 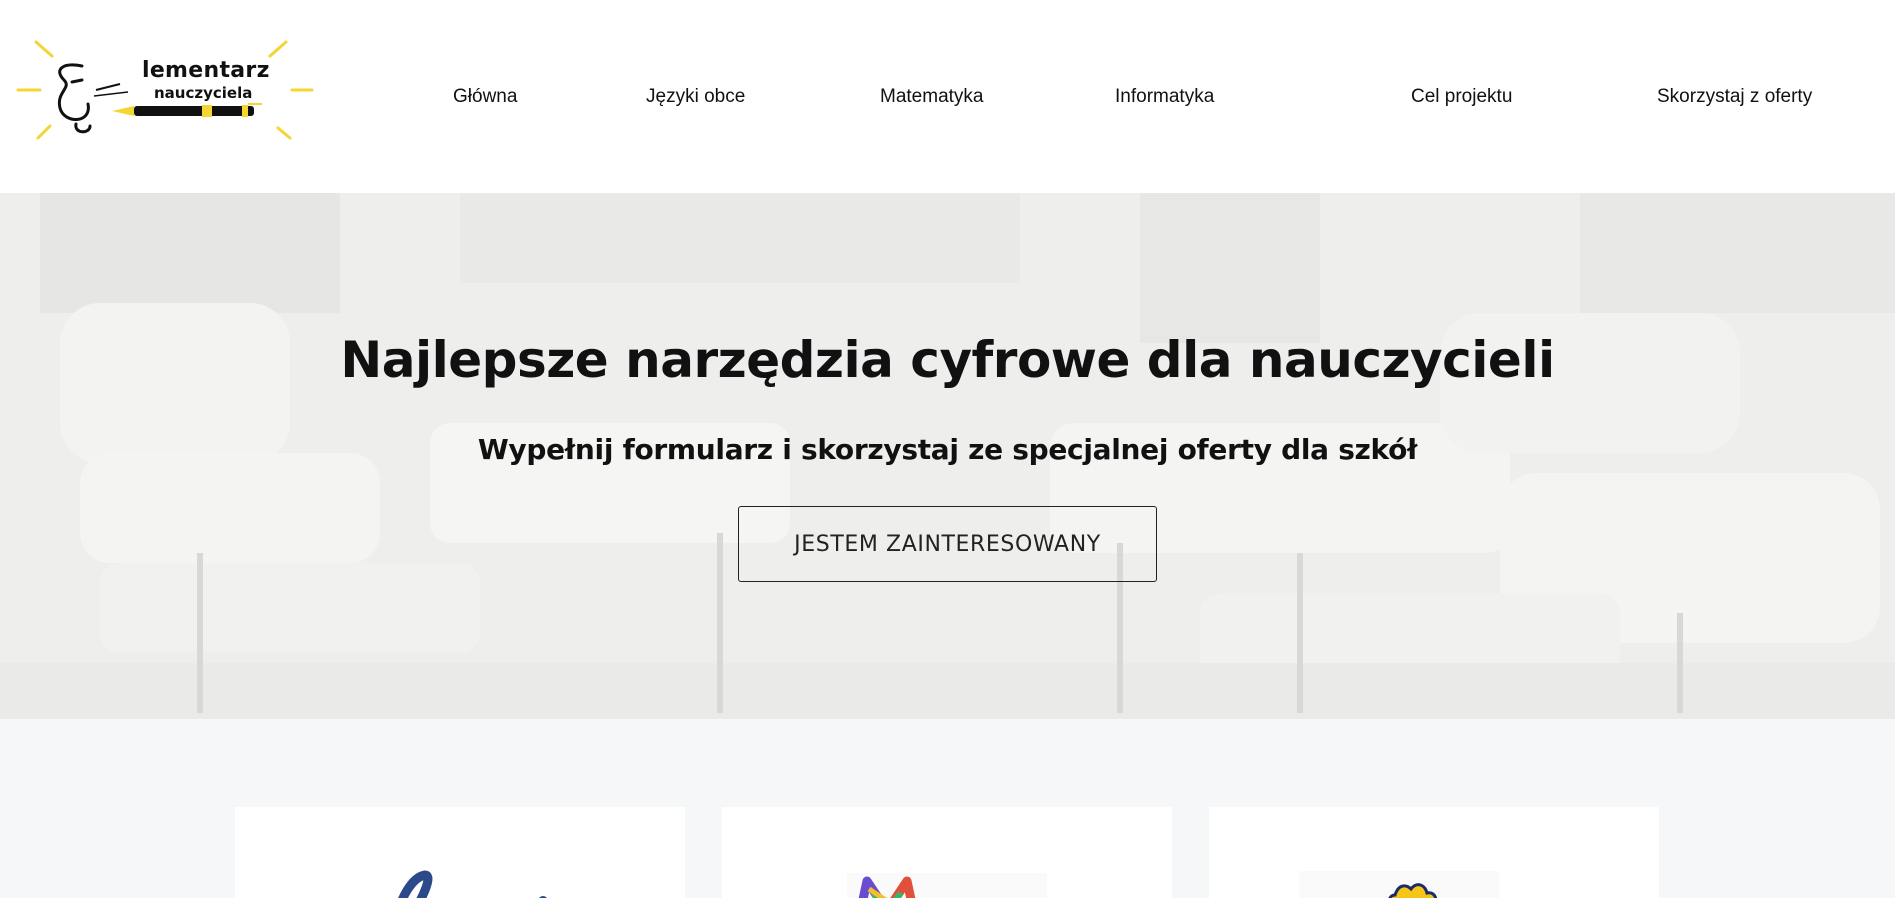 I want to click on script-logo-icon, so click(x=472, y=884).